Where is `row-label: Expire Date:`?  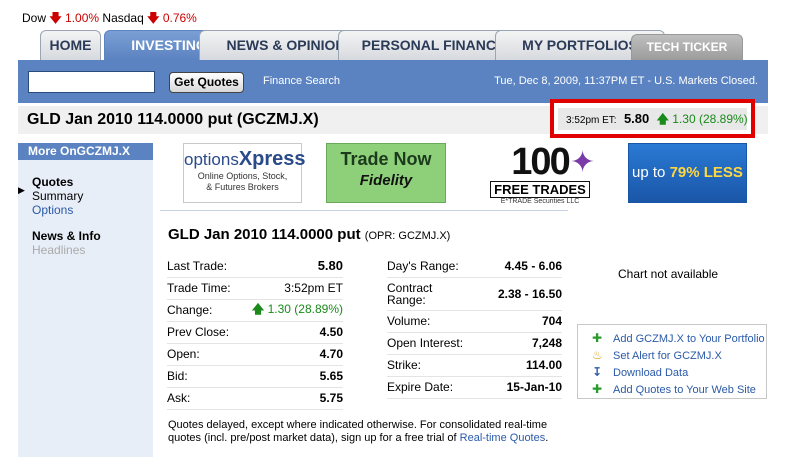 row-label: Expire Date: is located at coordinates (427, 387).